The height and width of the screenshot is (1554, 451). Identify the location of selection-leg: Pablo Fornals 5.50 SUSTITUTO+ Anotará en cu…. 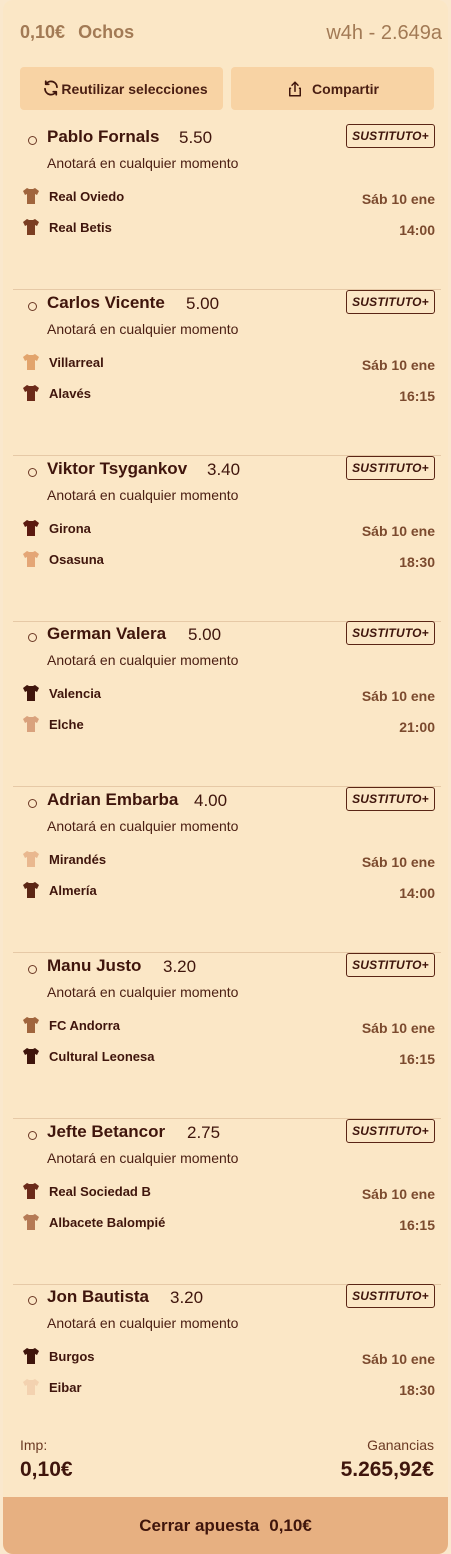
(227, 207).